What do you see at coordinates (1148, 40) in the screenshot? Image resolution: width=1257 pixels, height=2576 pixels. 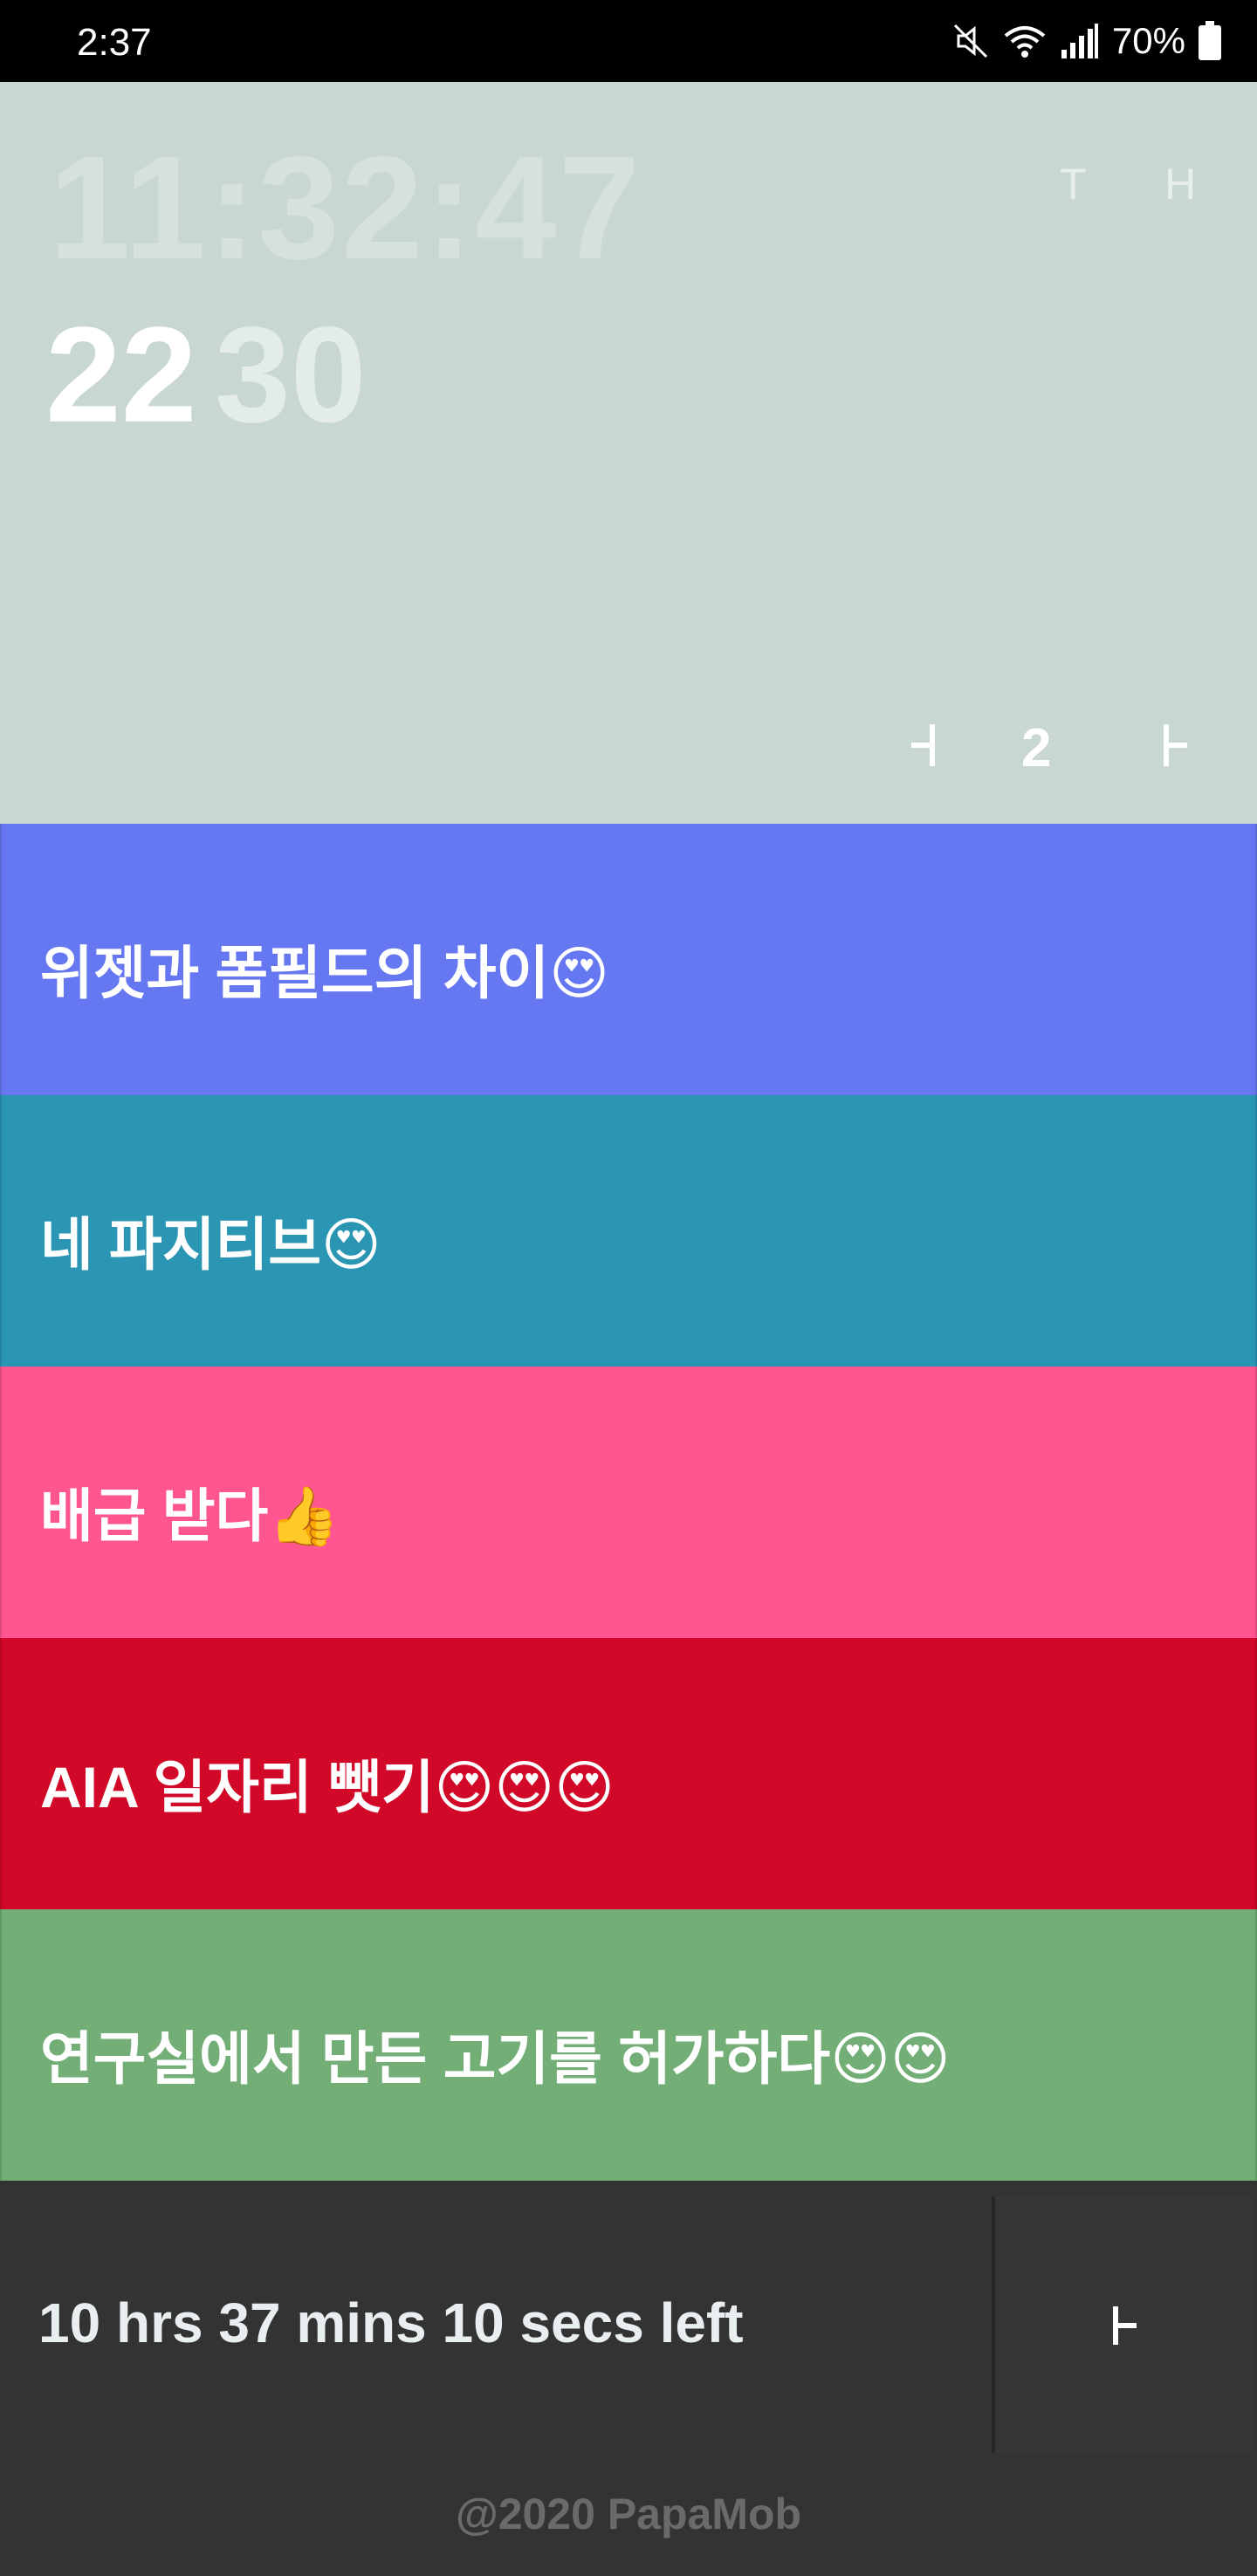 I see `battery-percent: 70%` at bounding box center [1148, 40].